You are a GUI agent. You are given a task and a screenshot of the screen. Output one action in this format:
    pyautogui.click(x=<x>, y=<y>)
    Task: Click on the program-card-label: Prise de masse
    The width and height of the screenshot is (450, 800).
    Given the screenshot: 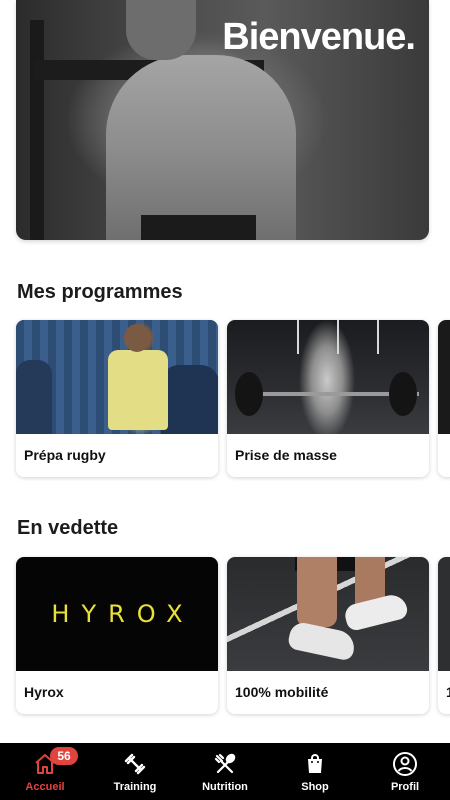 What is the action you would take?
    pyautogui.click(x=286, y=455)
    